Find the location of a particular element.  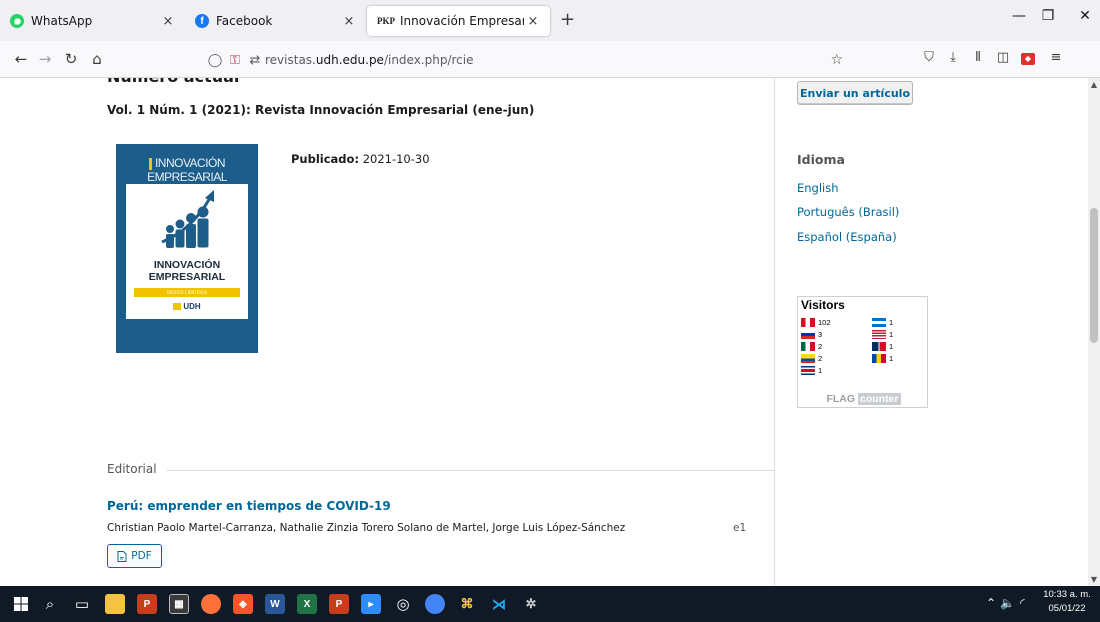

calculator-icon: ▦ is located at coordinates (179, 604).